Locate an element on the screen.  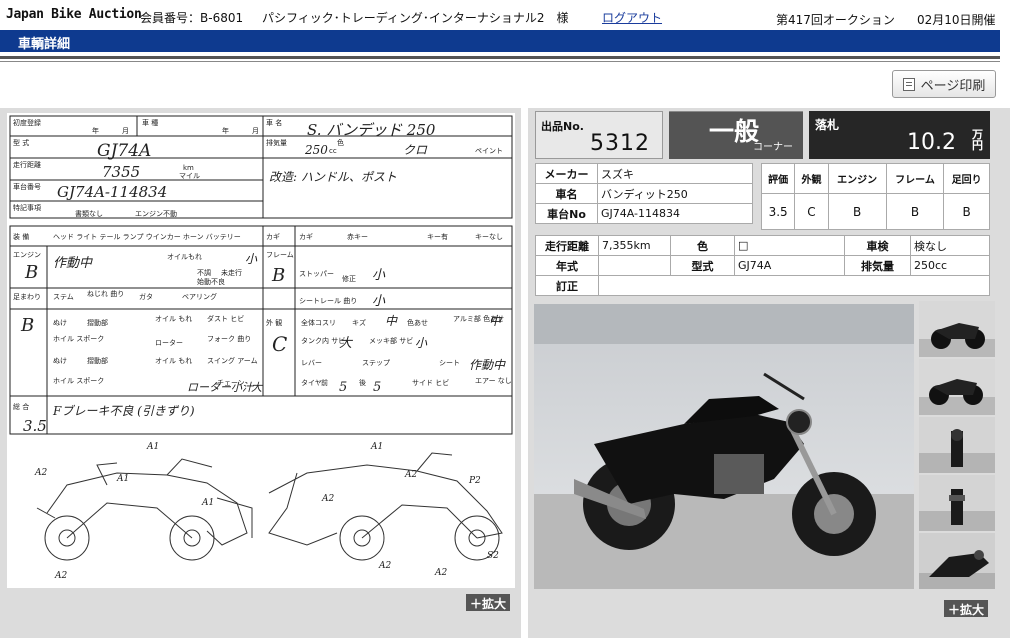
bike-diagram-right is located at coordinates (385, 506).